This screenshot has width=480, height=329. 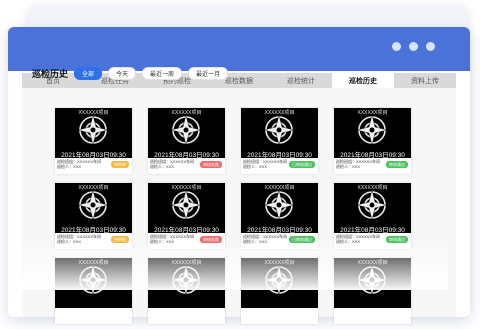 I want to click on page-title: 巡检历史, so click(x=50, y=73).